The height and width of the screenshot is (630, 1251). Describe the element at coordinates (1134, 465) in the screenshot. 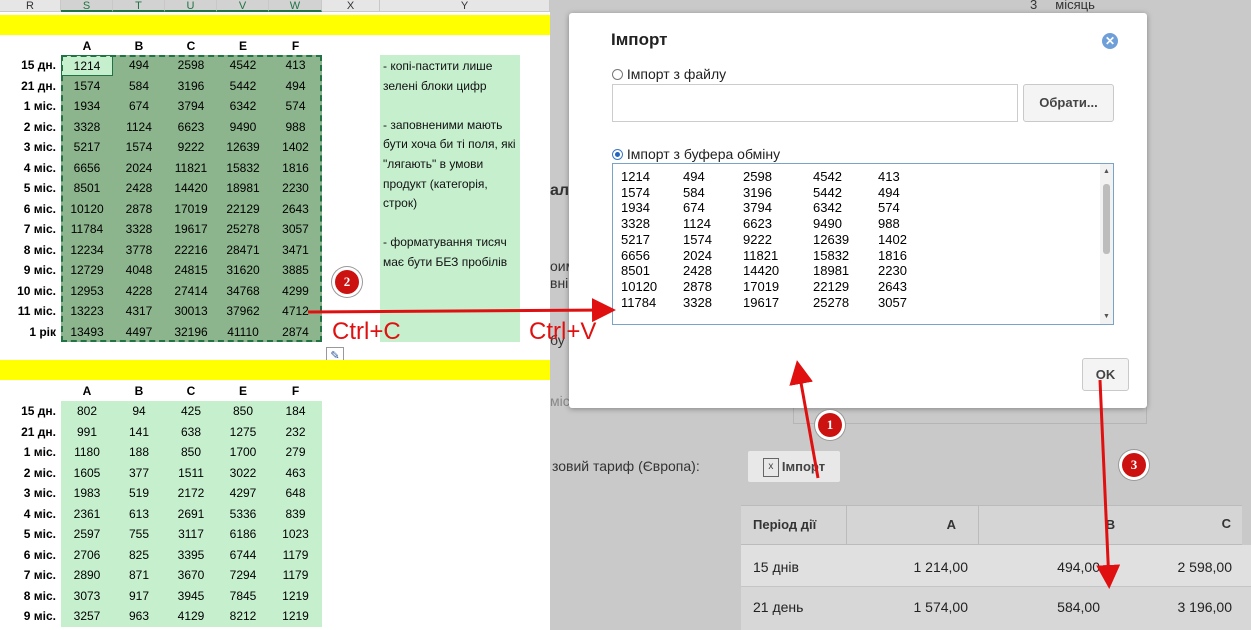

I see `badge-3: 3` at that location.